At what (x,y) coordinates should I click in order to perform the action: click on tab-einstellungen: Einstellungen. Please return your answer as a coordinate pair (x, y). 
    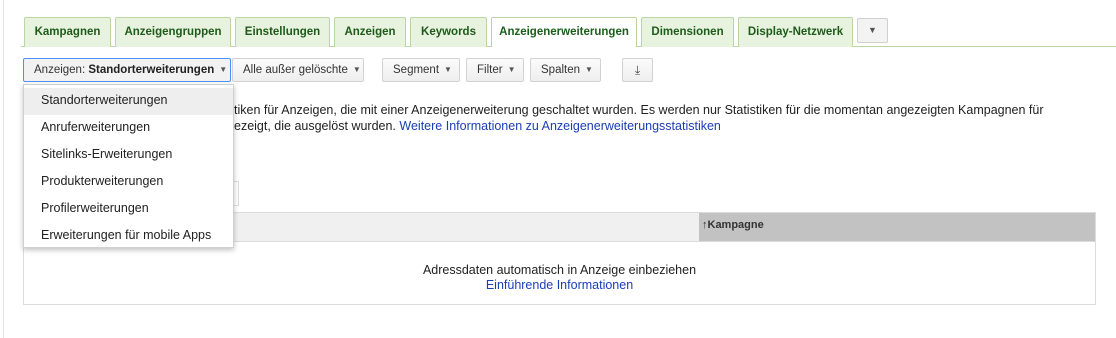
    Looking at the image, I should click on (282, 32).